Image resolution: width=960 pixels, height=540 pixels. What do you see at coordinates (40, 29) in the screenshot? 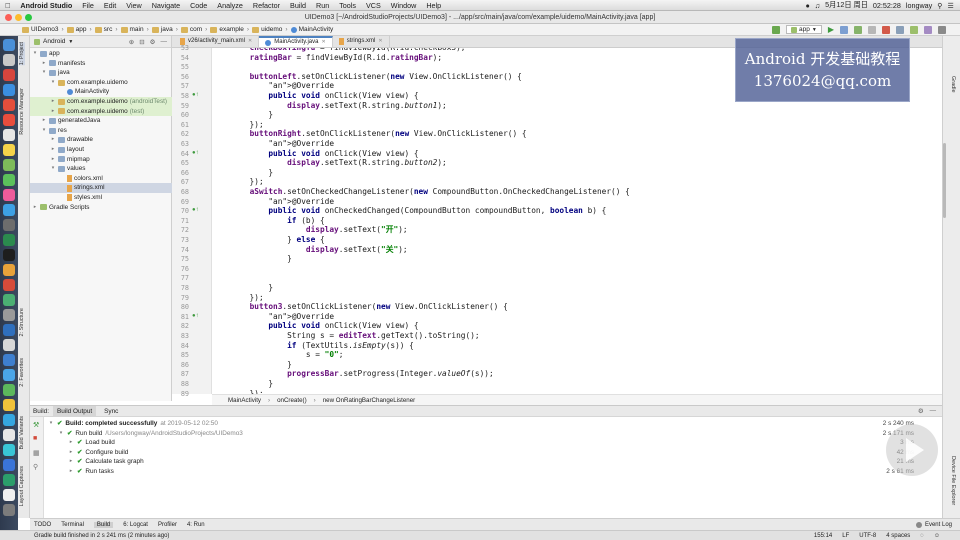
I see `nav-crumb: UIDemo3` at bounding box center [40, 29].